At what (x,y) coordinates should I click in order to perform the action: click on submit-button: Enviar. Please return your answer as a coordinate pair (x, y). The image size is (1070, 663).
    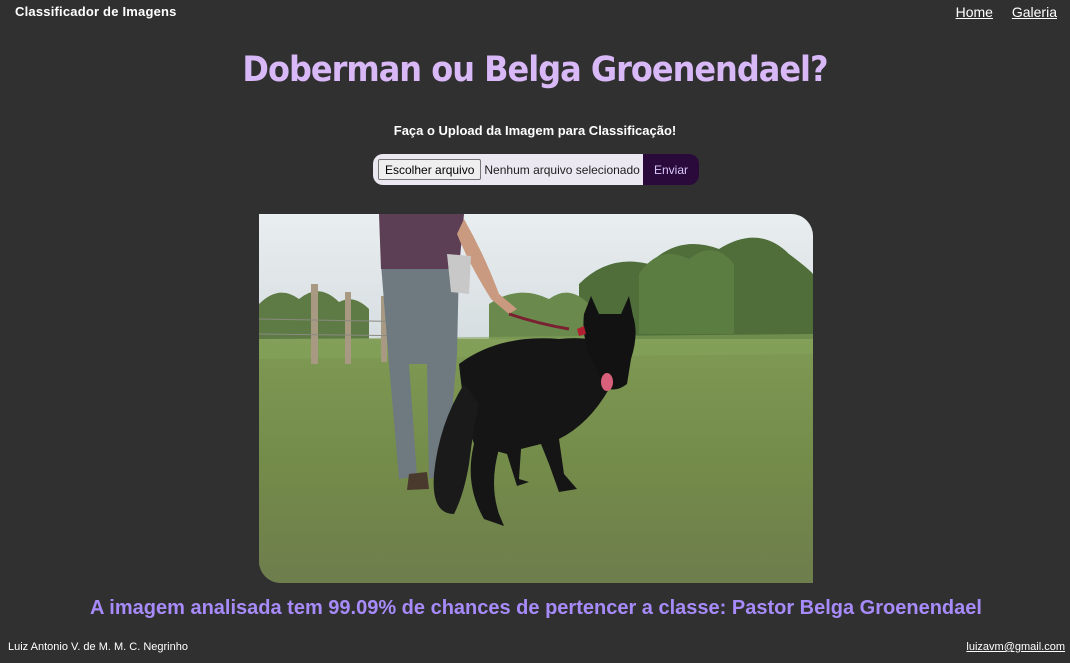
    Looking at the image, I should click on (671, 169).